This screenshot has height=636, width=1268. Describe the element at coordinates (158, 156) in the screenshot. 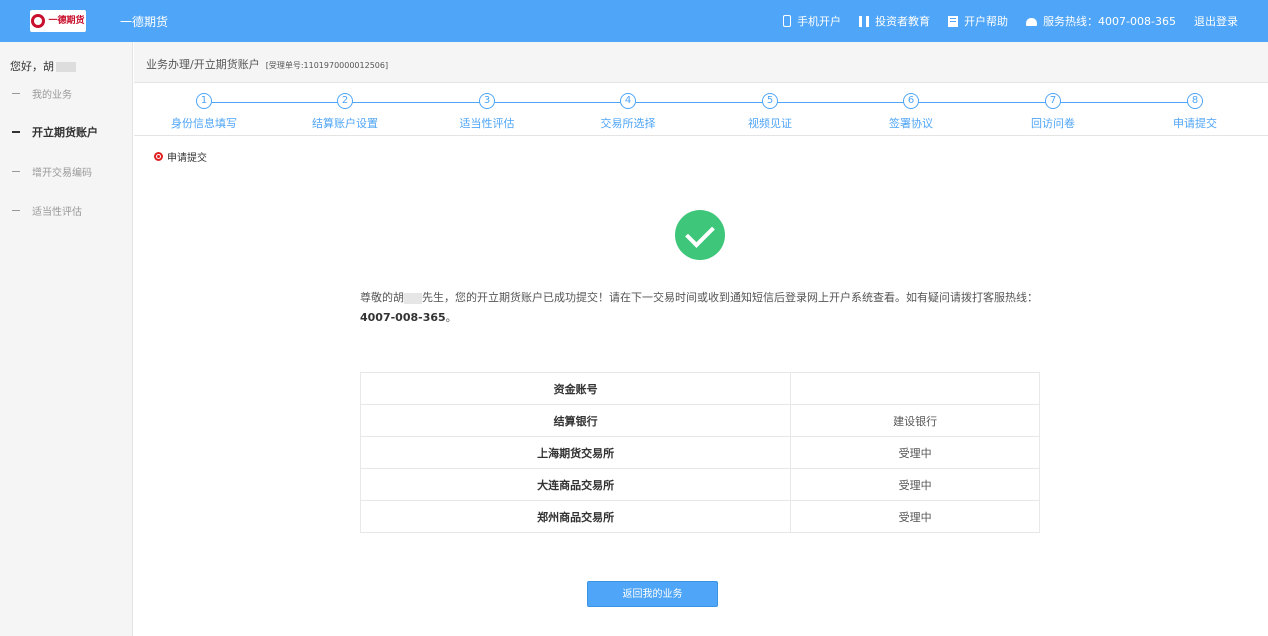

I see `radio-dot-icon` at that location.